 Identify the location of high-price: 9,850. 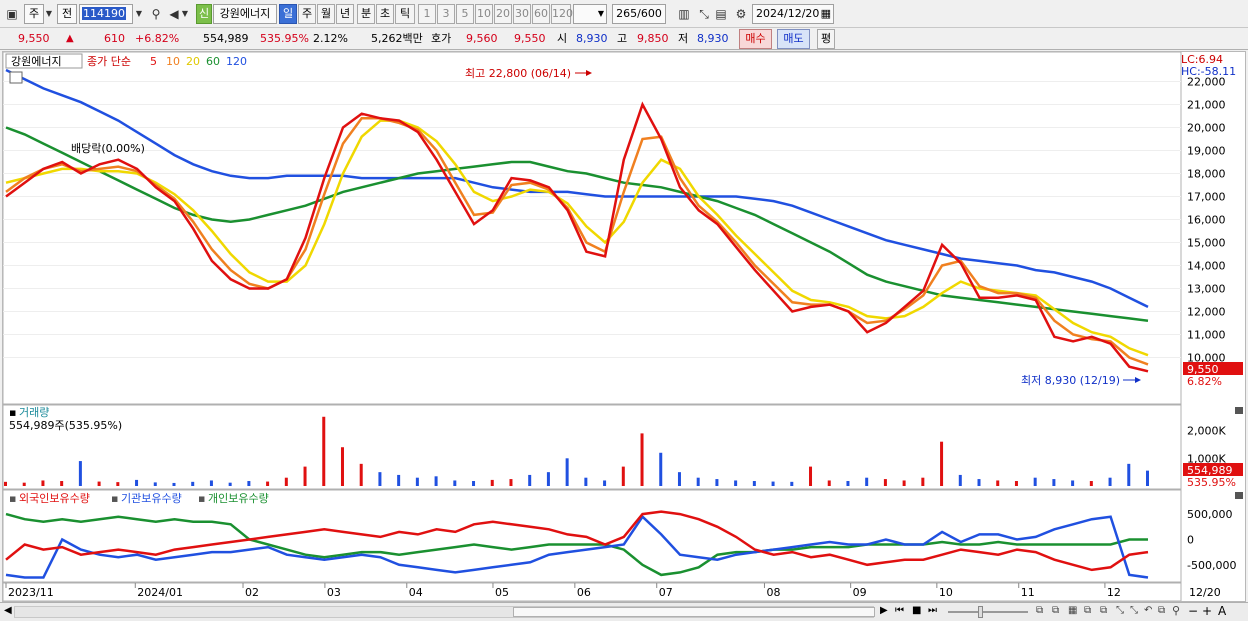
(653, 38).